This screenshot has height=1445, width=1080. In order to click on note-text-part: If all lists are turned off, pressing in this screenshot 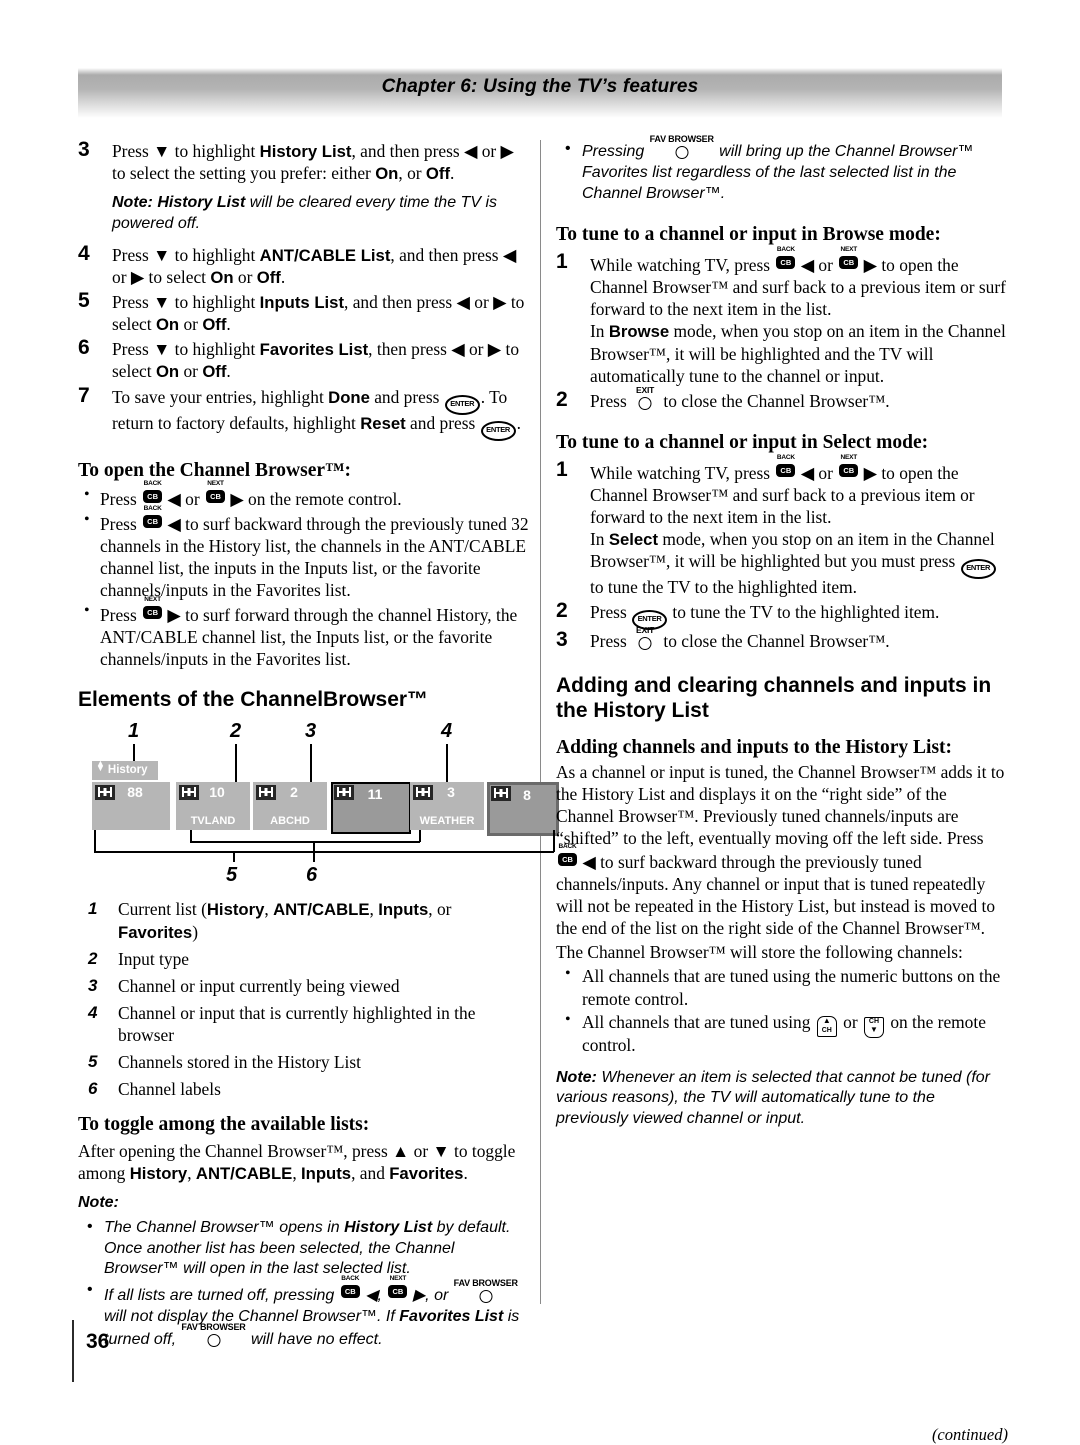, I will do `click(221, 1296)`.